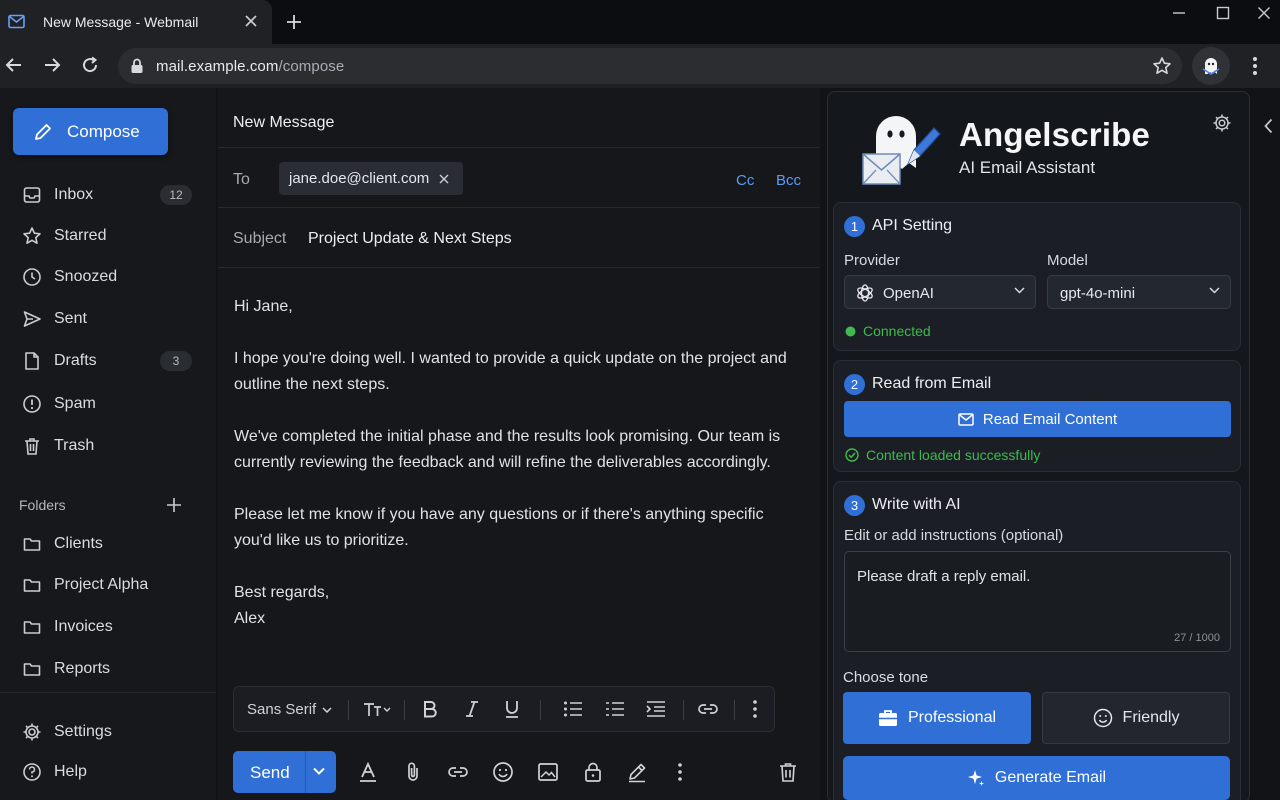  What do you see at coordinates (444, 179) in the screenshot?
I see `remove-recipient-icon` at bounding box center [444, 179].